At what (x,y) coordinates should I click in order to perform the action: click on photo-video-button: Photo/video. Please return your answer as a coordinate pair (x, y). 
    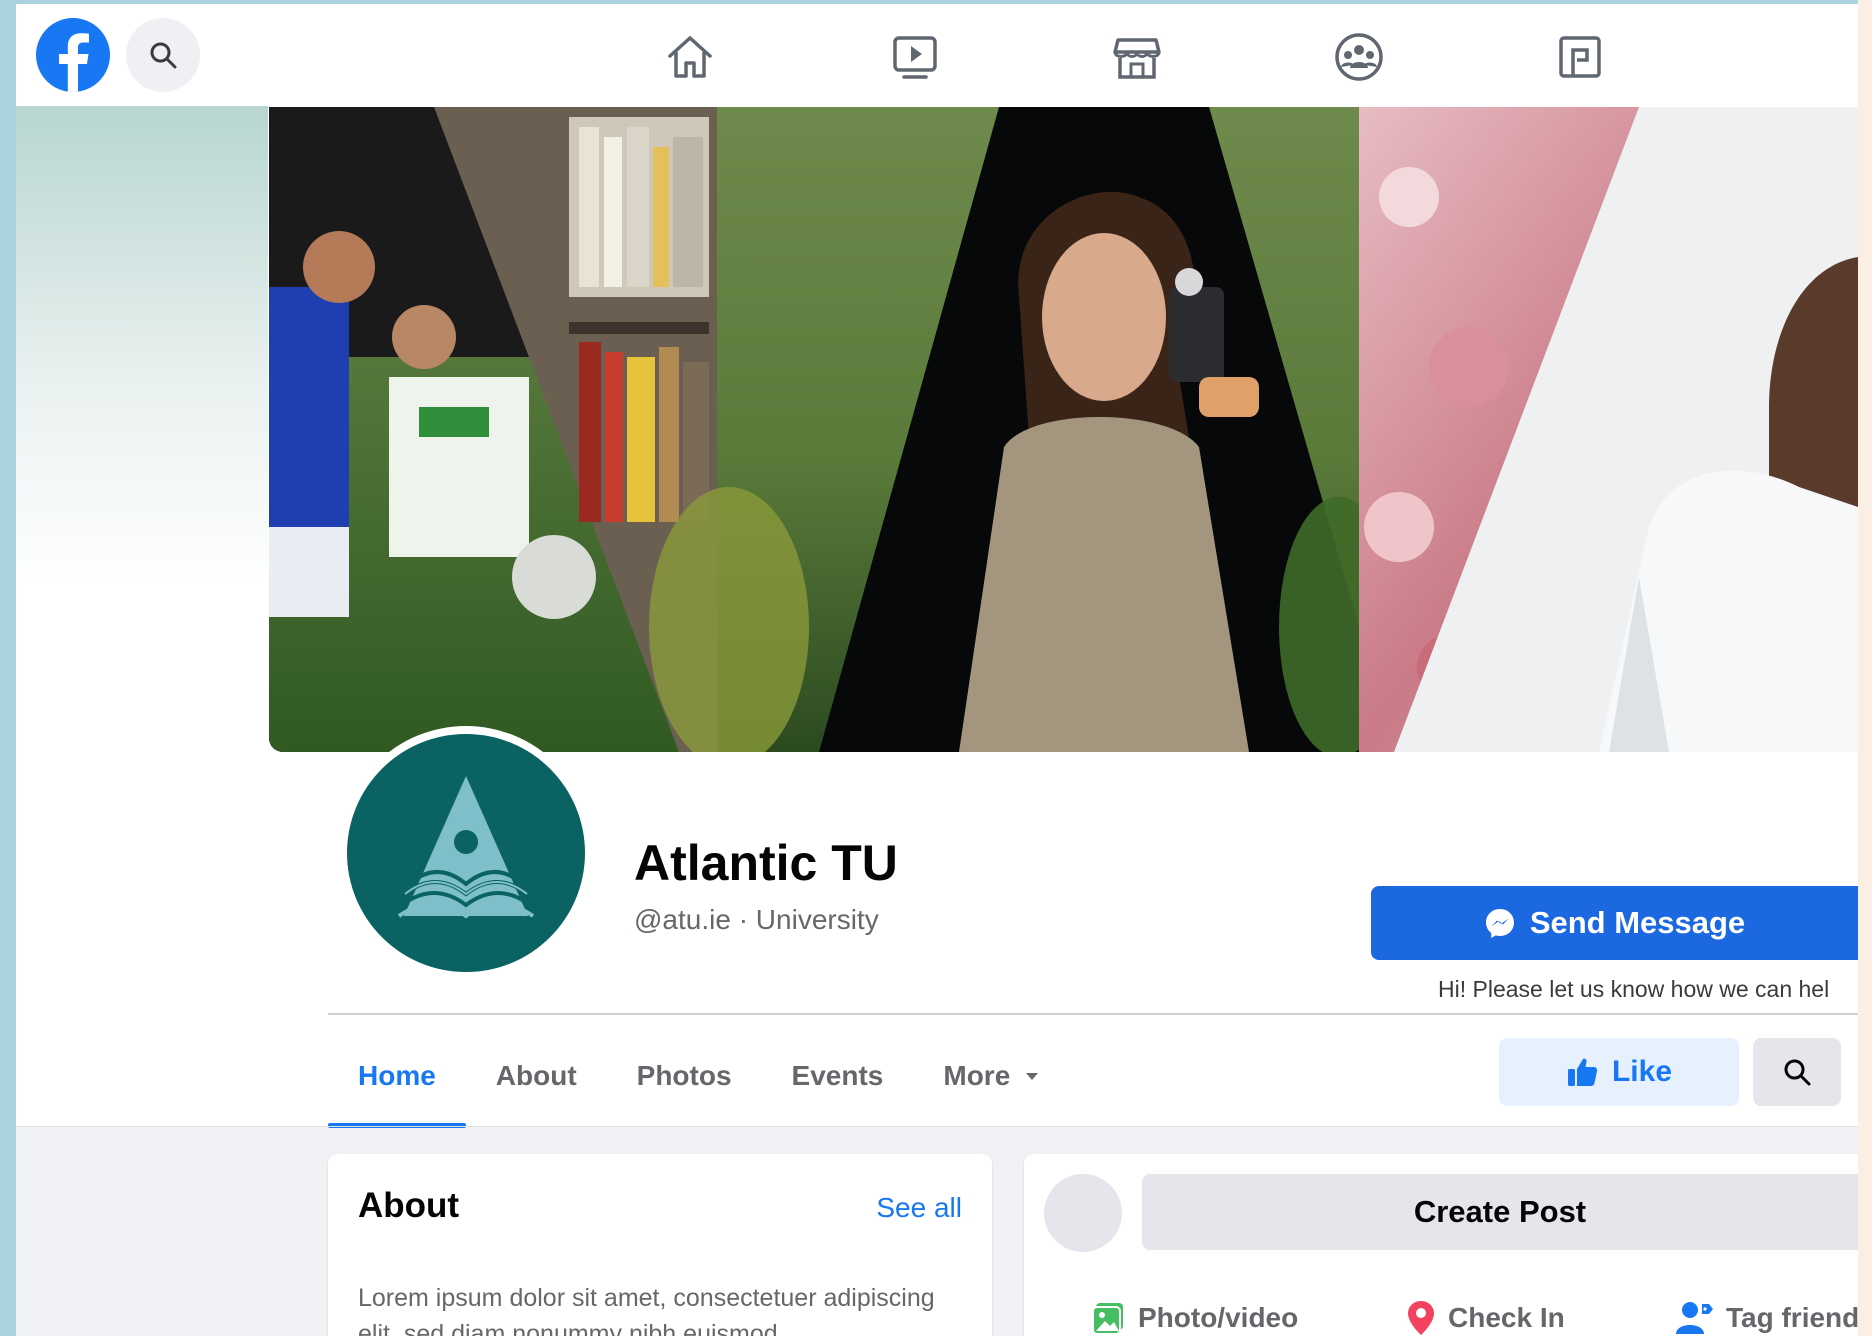
    Looking at the image, I should click on (1194, 1312).